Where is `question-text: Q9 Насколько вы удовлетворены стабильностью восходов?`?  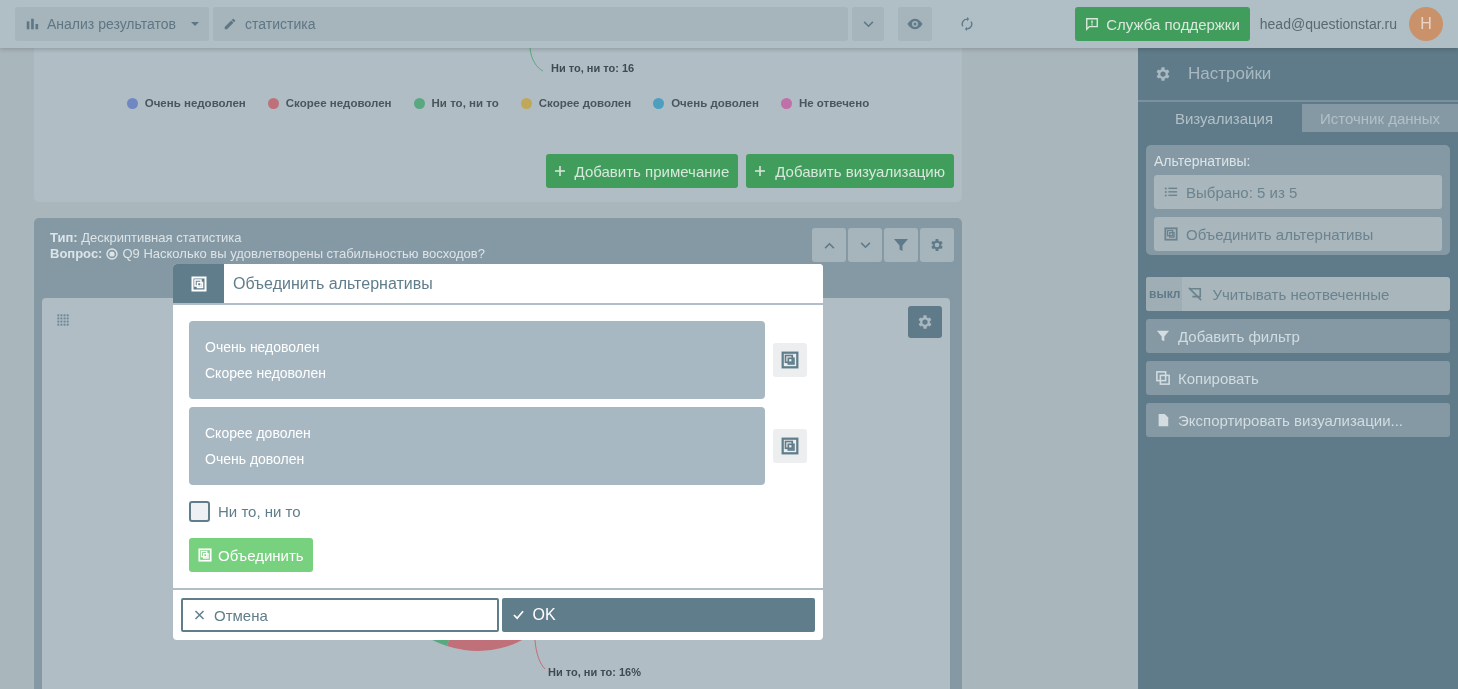 question-text: Q9 Насколько вы удовлетворены стабильностью восходов? is located at coordinates (303, 253).